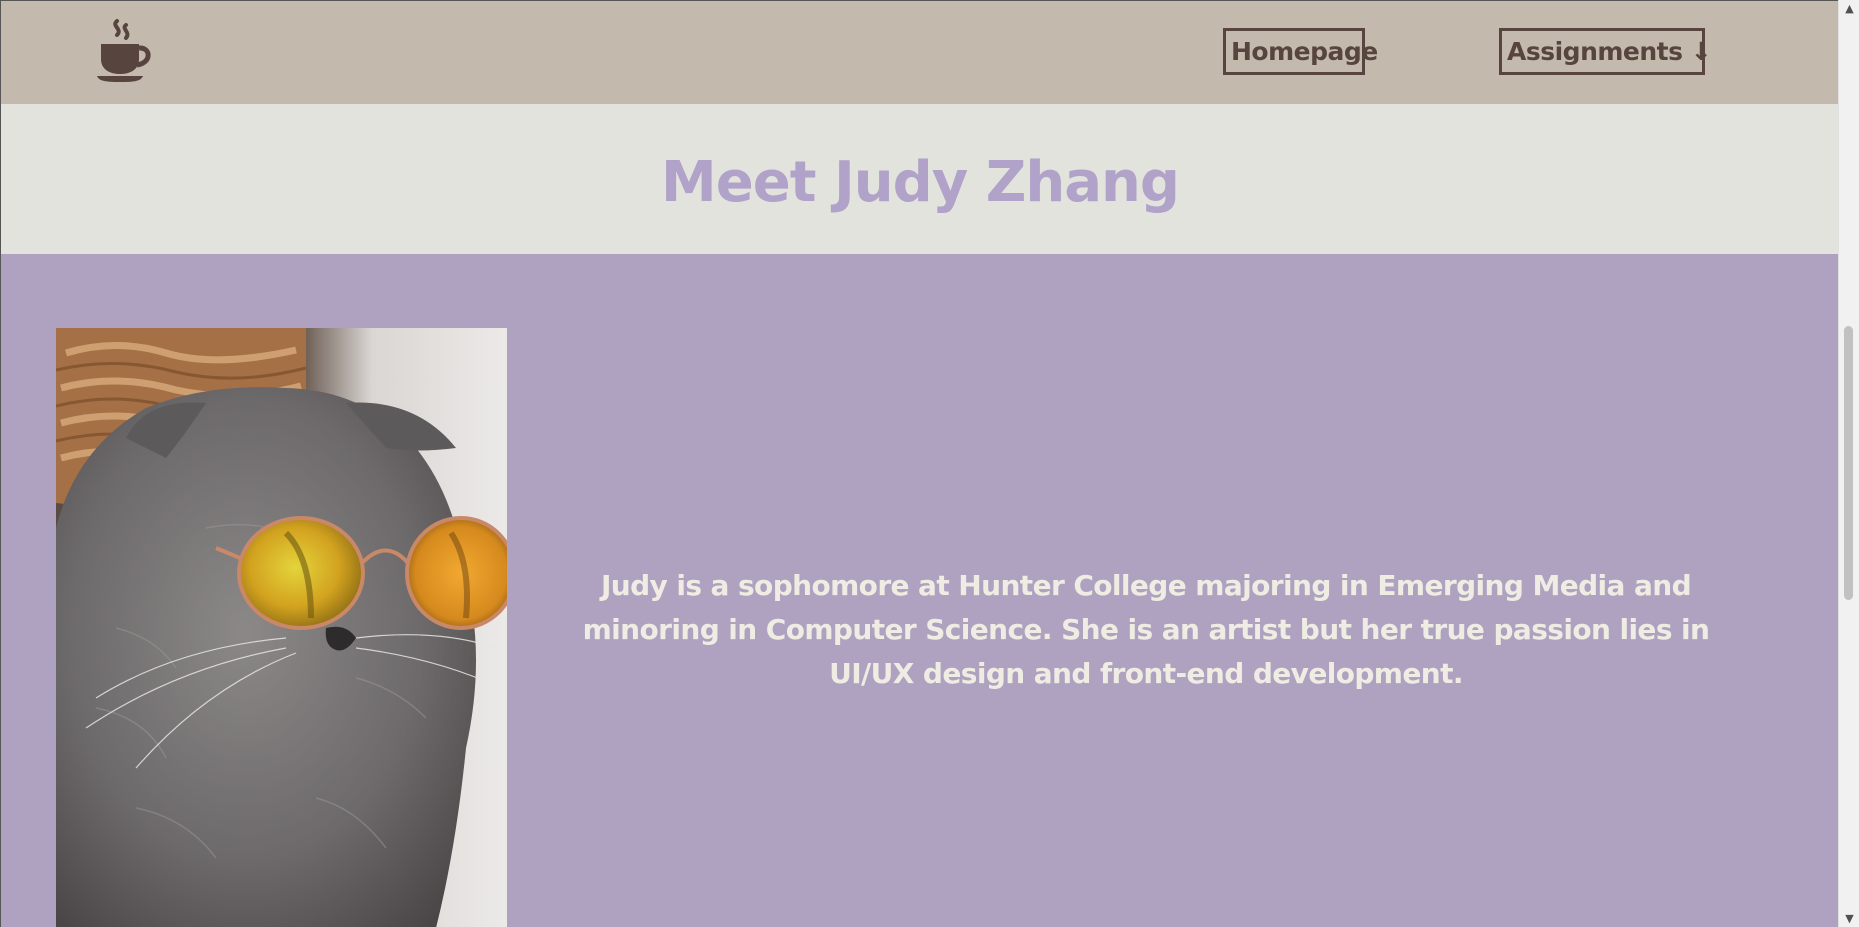 This screenshot has width=1859, height=927. Describe the element at coordinates (1849, 918) in the screenshot. I see `scroll-down-arrow-icon: ▼` at that location.